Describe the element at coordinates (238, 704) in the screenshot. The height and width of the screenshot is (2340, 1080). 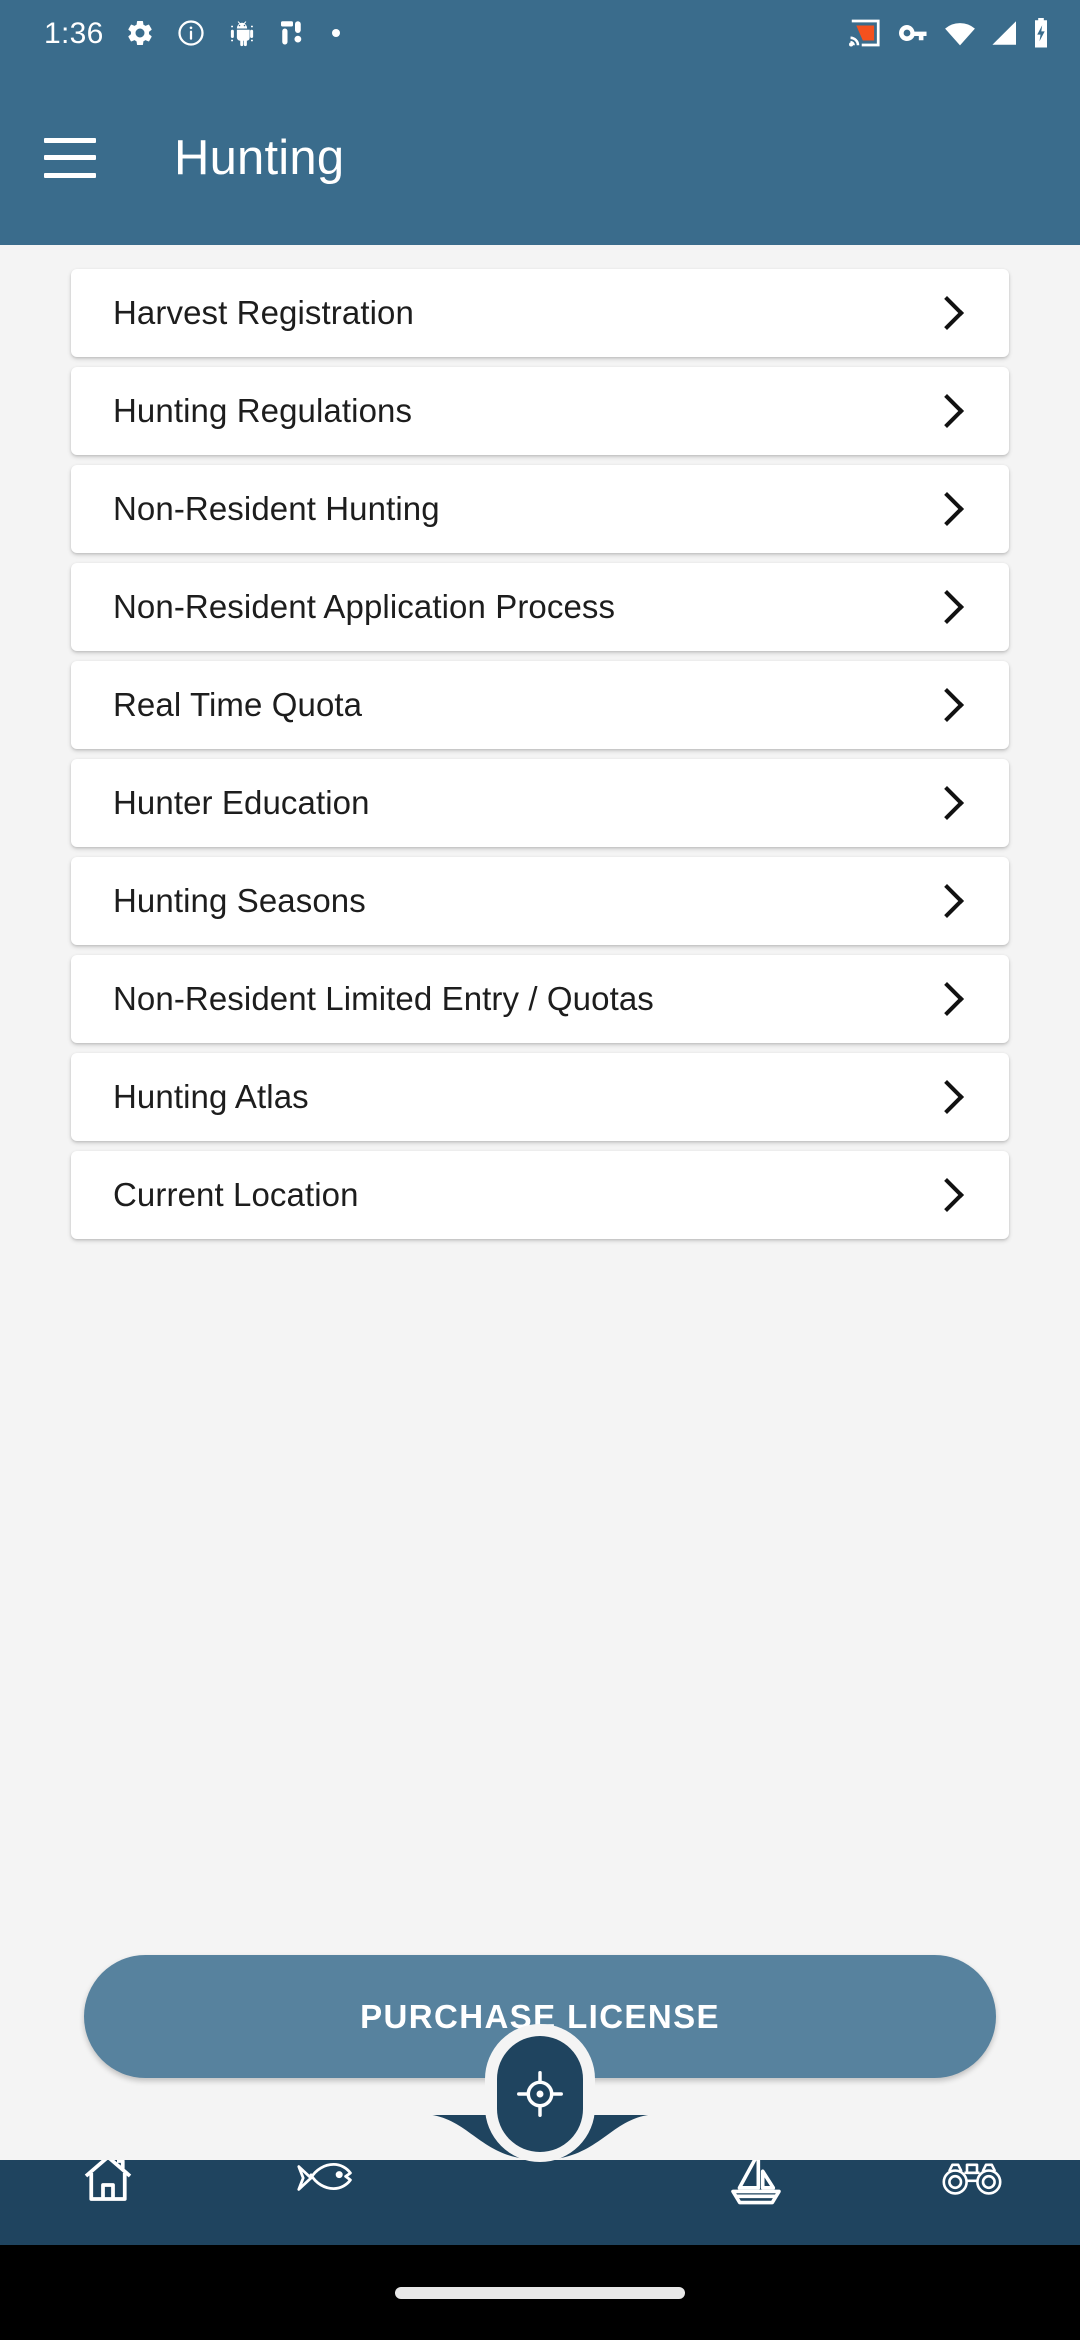
I see `list-item-label: Real Time Quota` at that location.